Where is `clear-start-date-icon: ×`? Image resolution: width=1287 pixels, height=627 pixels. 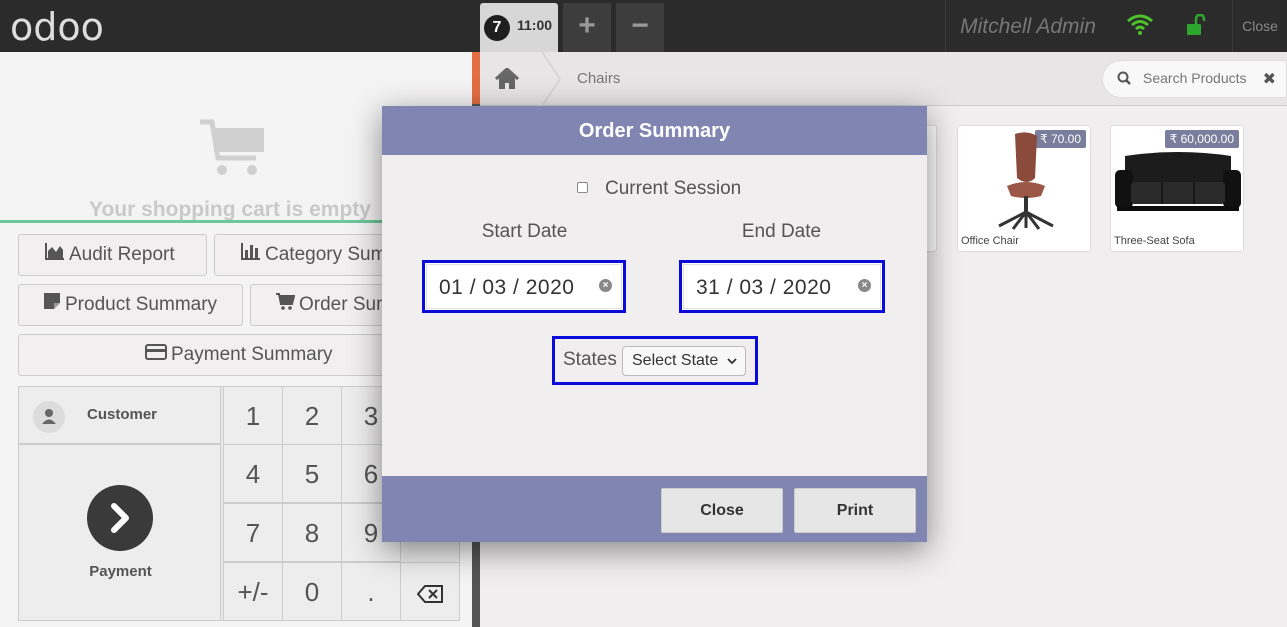 clear-start-date-icon: × is located at coordinates (605, 285).